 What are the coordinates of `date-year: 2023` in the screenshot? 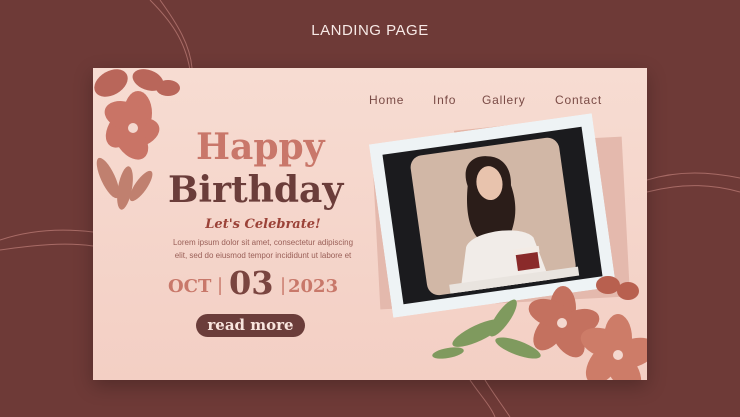 It's located at (313, 286).